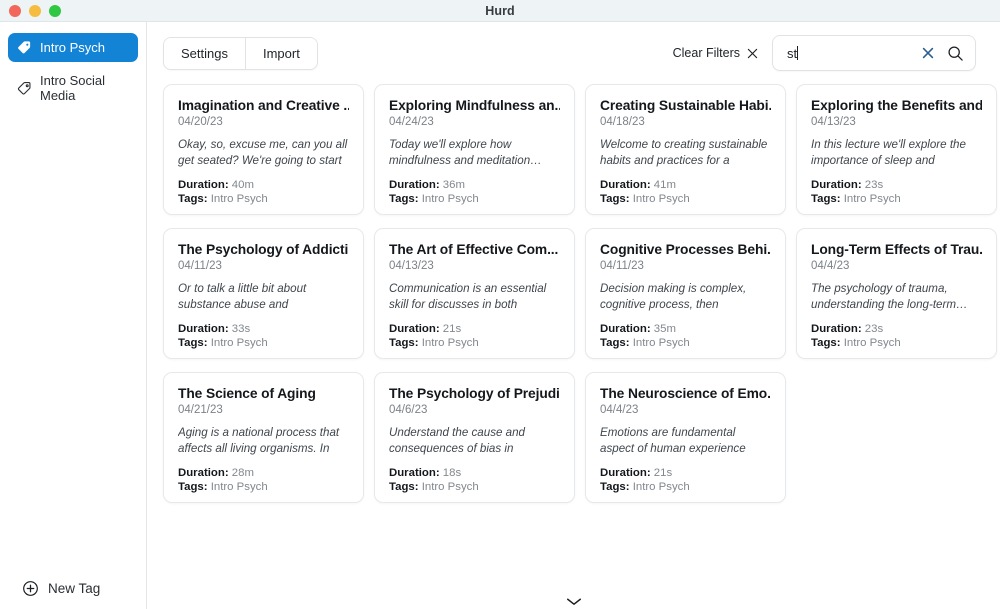  Describe the element at coordinates (73, 315) in the screenshot. I see `sidebar: Intro Psych Intro Social Media New Tag` at that location.